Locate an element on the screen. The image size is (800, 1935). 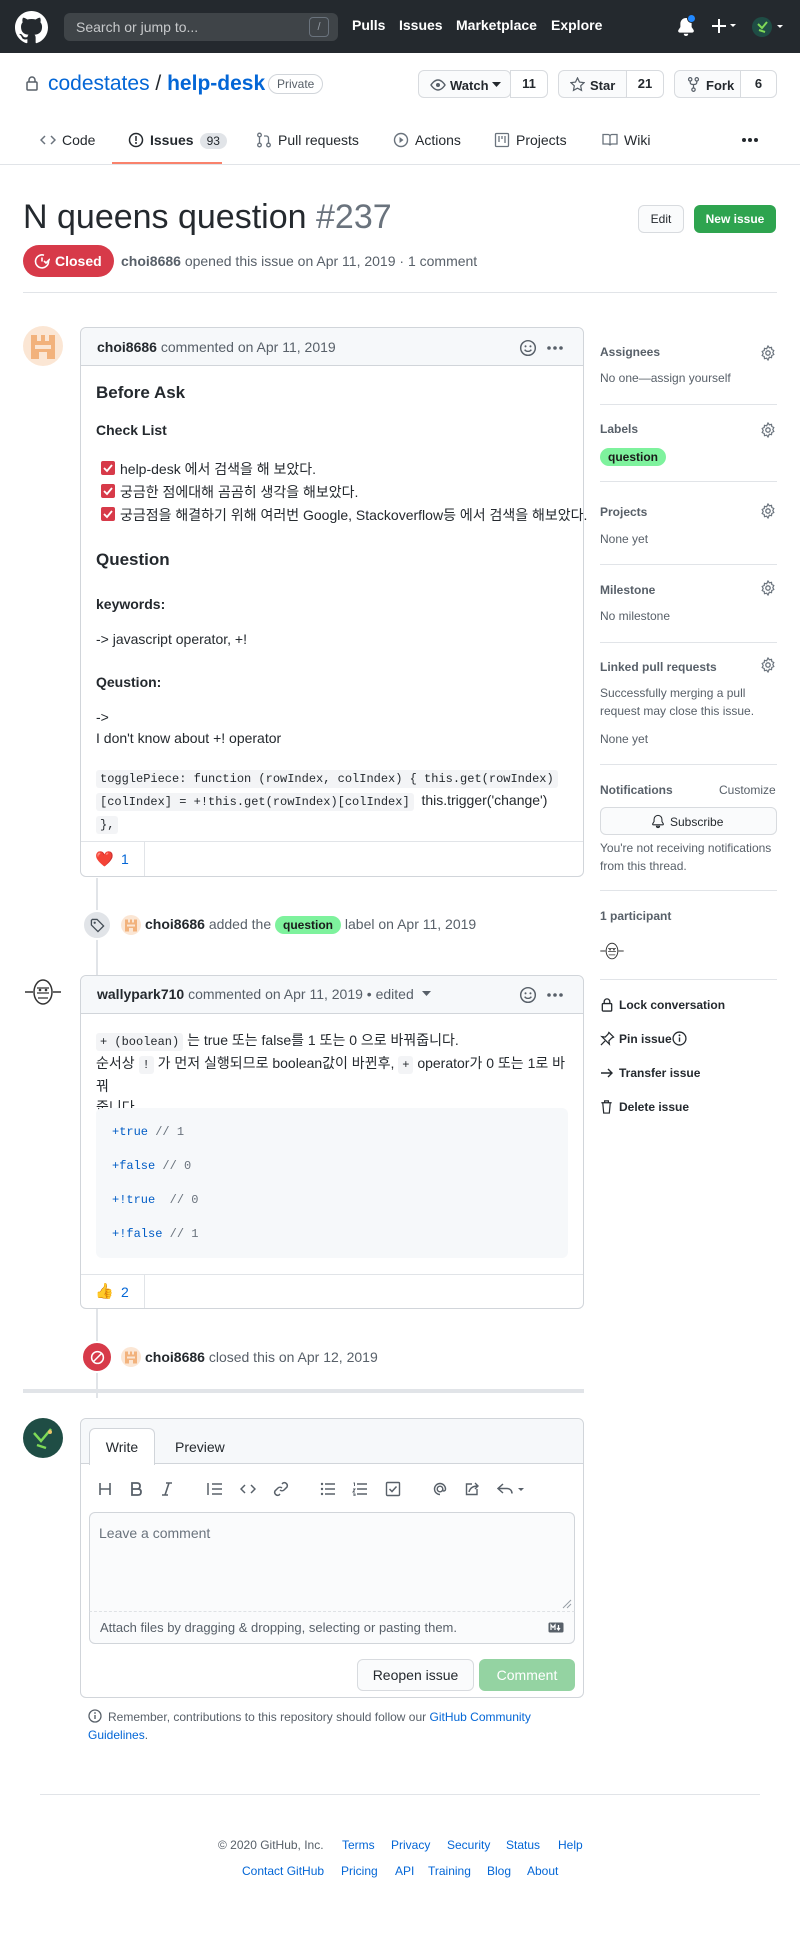
projects-heading: Projects is located at coordinates (623, 512).